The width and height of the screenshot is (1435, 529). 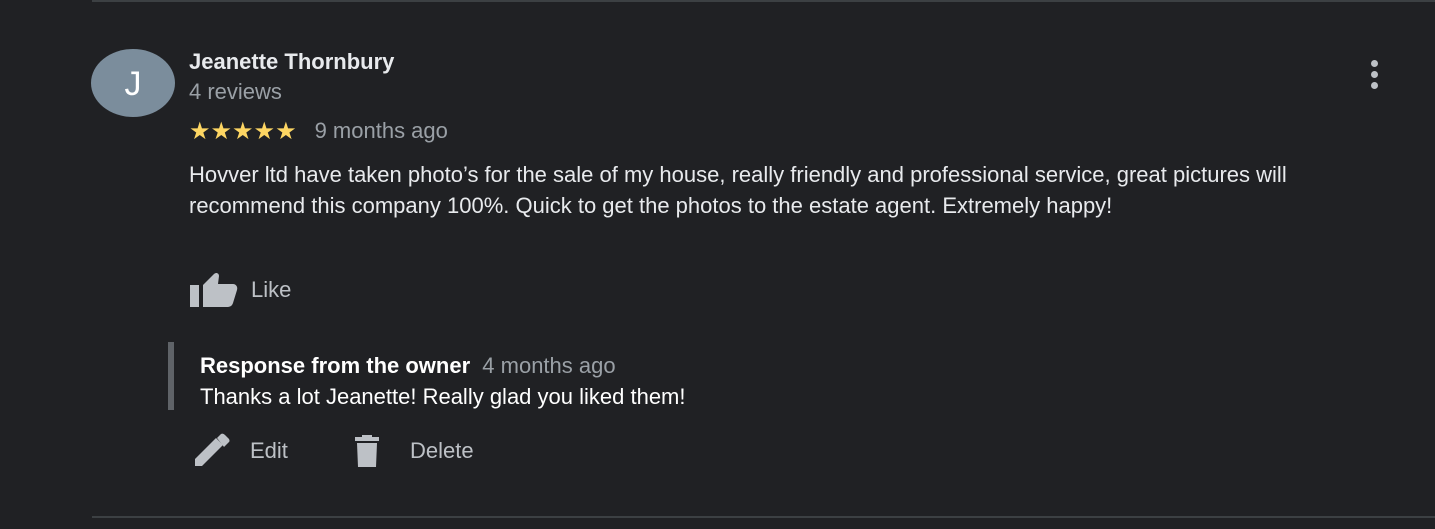 What do you see at coordinates (214, 289) in the screenshot?
I see `thumb-up-icon` at bounding box center [214, 289].